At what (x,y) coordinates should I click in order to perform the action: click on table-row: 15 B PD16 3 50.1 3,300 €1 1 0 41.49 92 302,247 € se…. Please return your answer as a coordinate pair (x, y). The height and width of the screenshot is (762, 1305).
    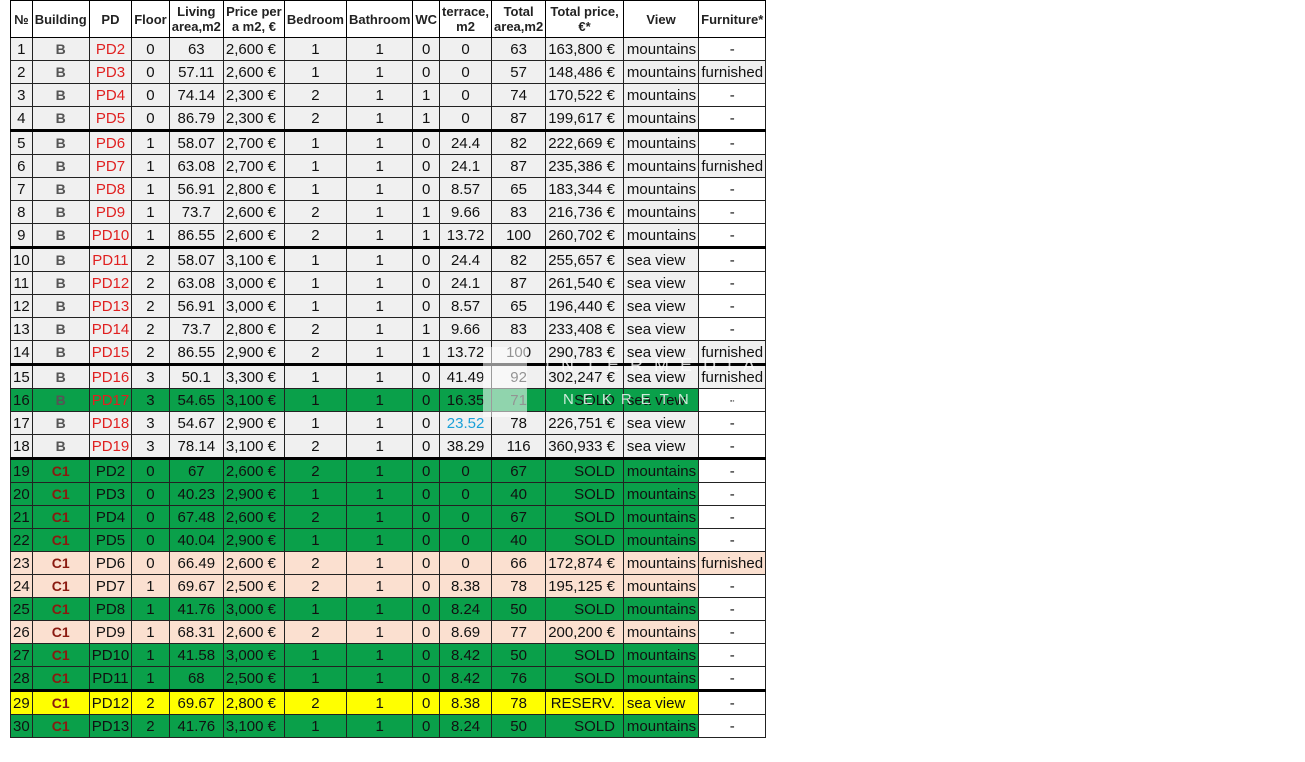
    Looking at the image, I should click on (388, 376).